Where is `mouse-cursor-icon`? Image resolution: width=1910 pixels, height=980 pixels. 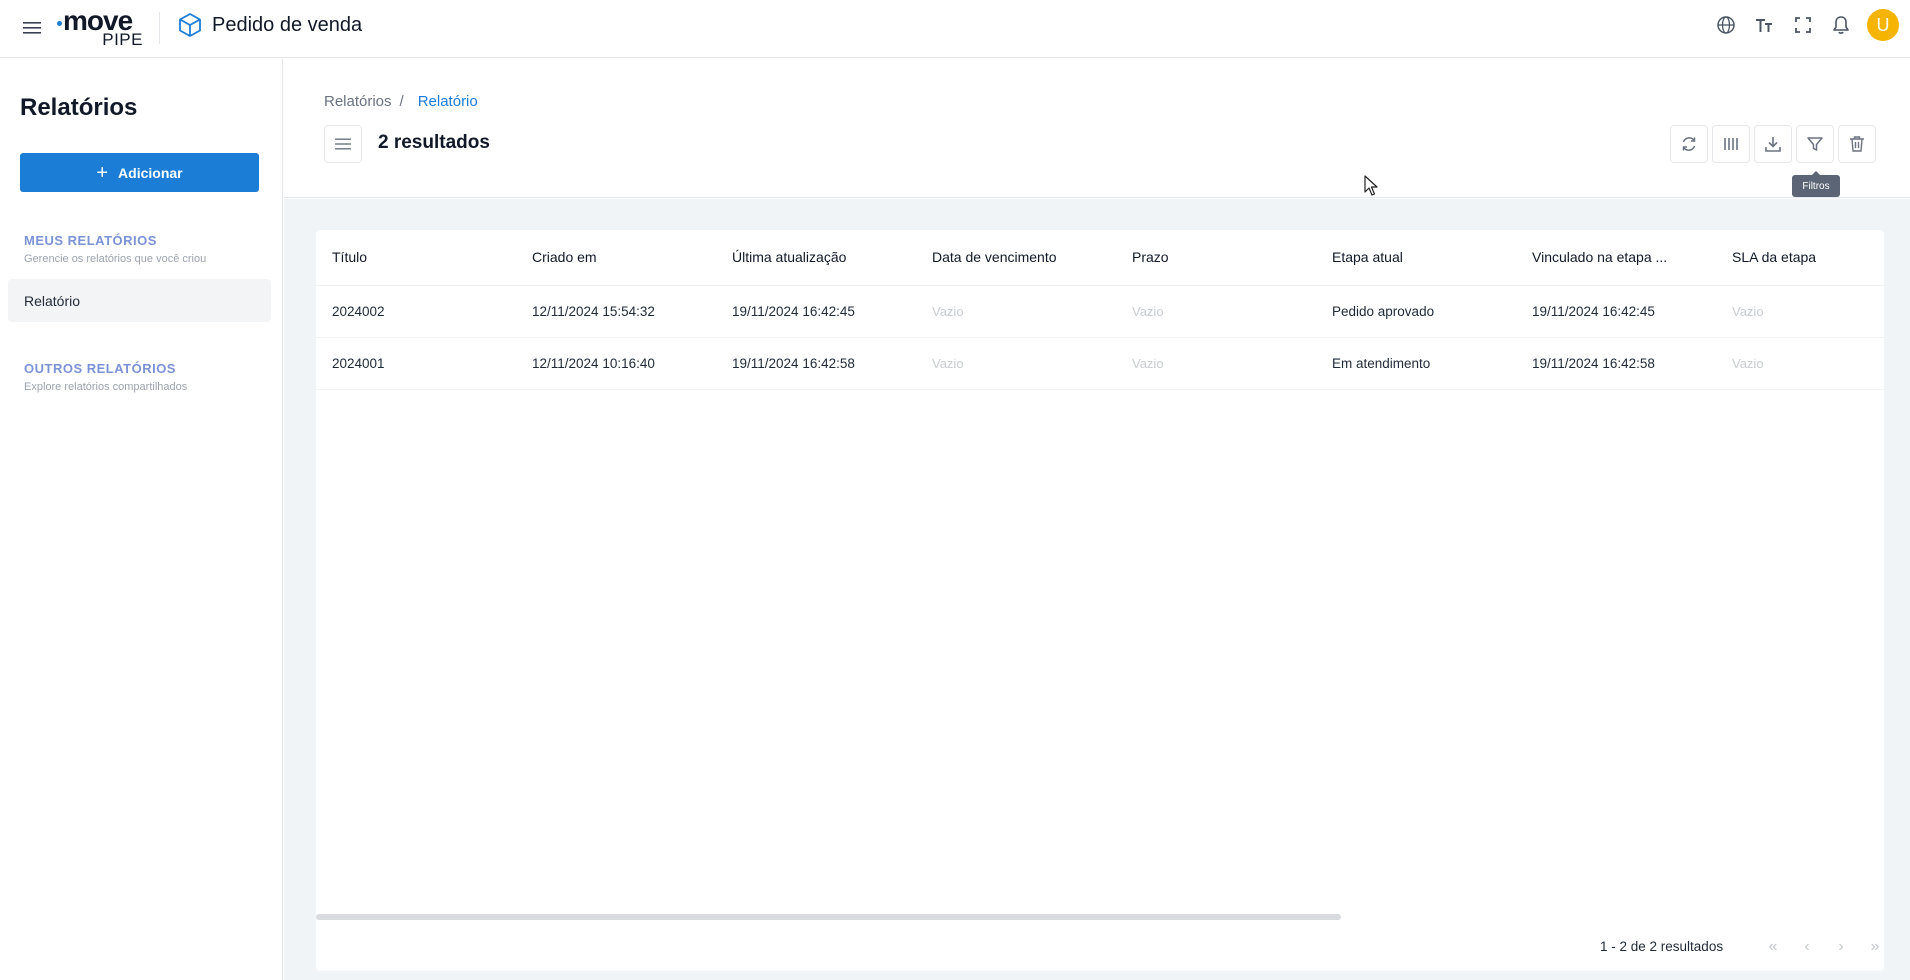 mouse-cursor-icon is located at coordinates (1371, 185).